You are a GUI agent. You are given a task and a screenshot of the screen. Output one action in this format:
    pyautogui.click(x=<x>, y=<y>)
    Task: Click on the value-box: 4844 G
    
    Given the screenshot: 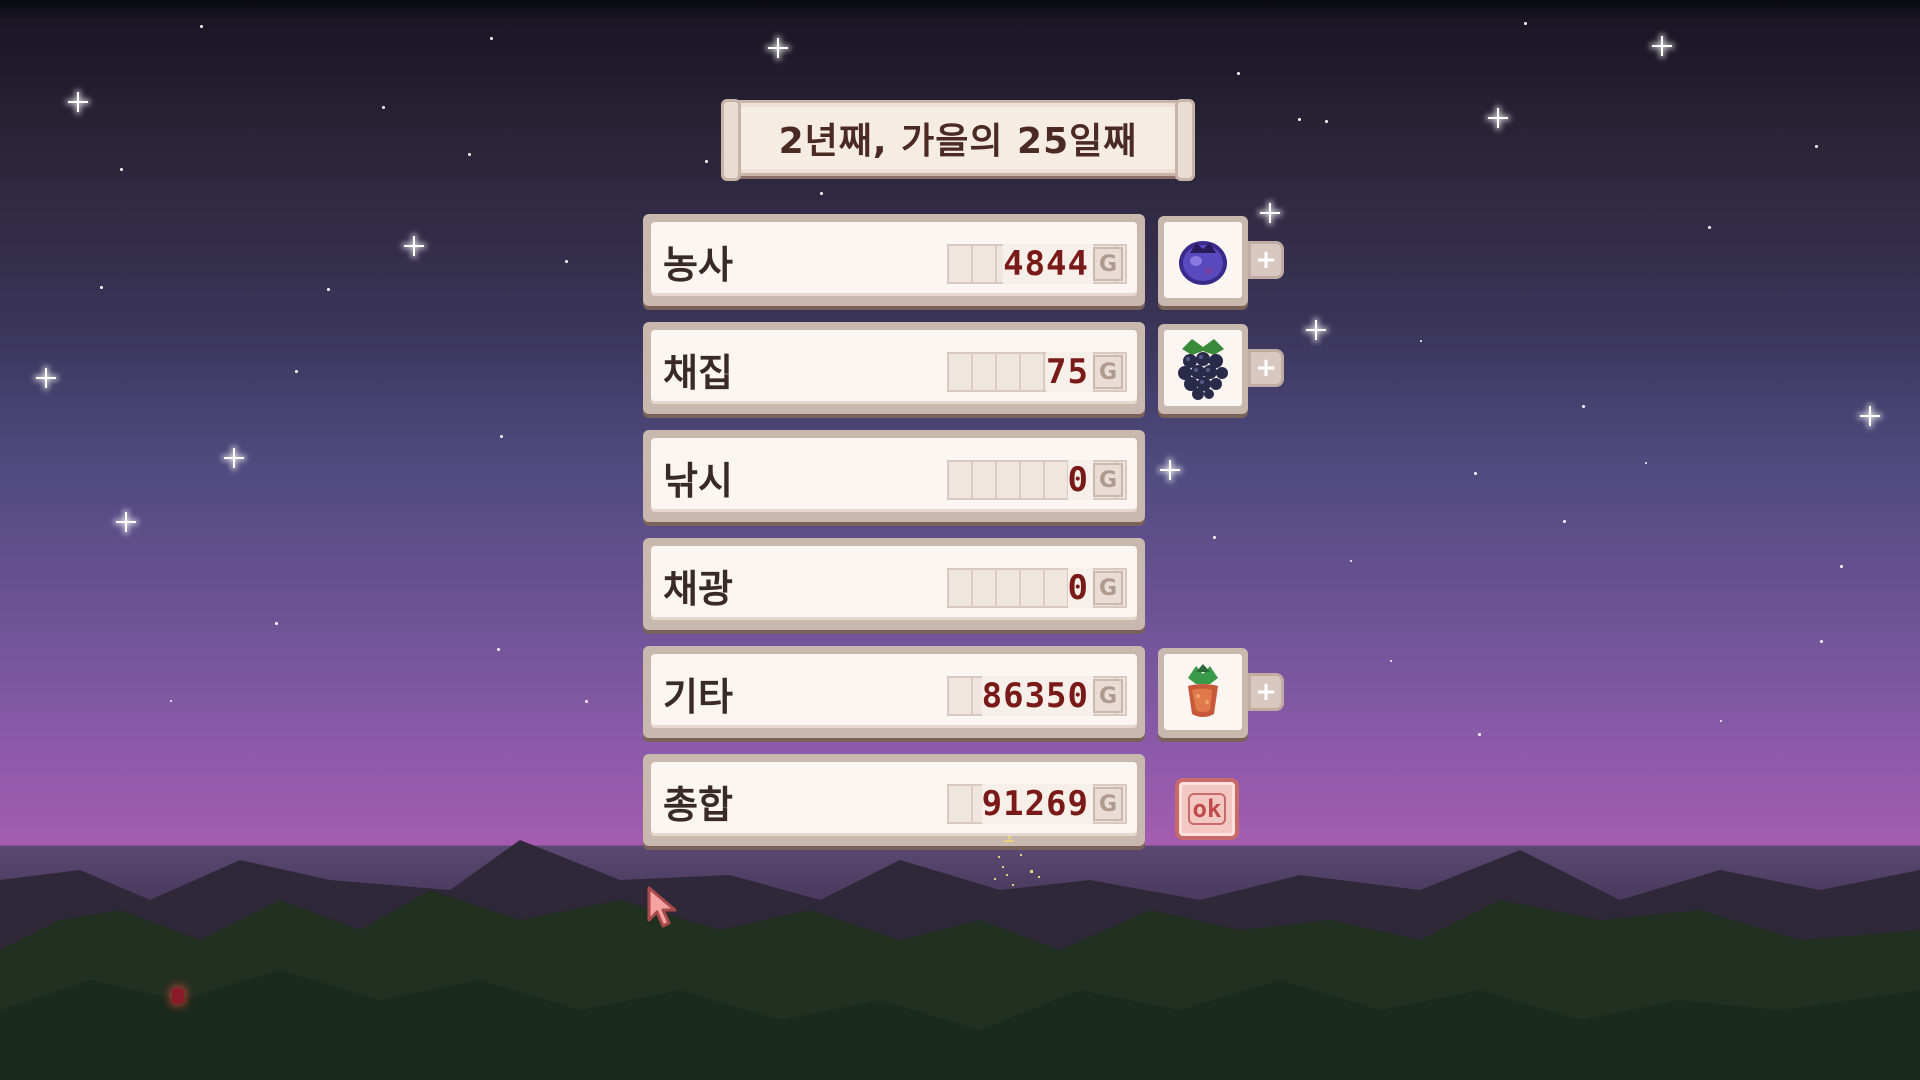 What is the action you would take?
    pyautogui.click(x=1037, y=264)
    